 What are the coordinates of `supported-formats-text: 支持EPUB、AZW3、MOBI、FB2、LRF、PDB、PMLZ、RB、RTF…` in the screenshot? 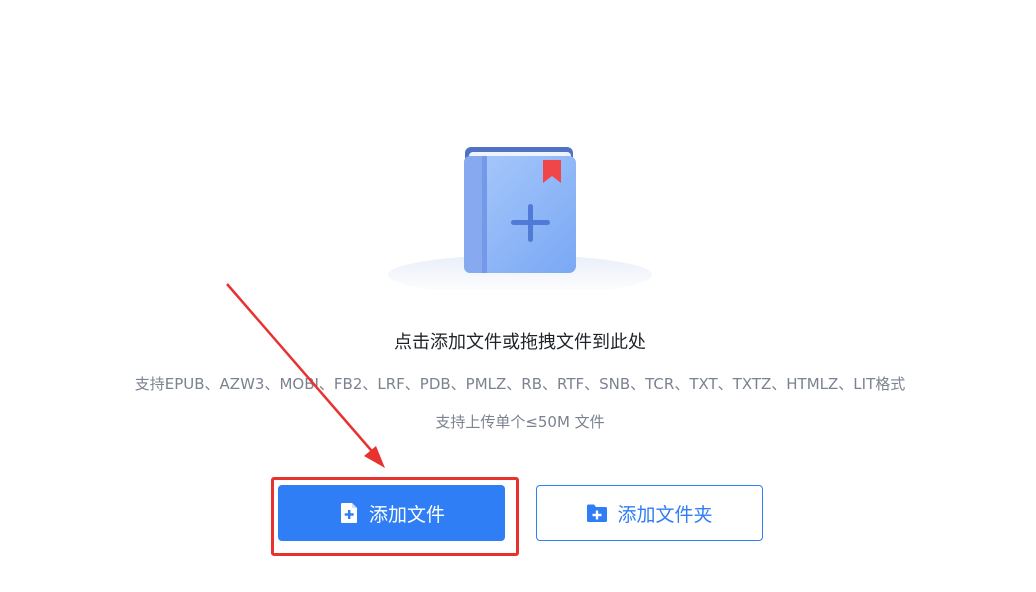 It's located at (520, 384).